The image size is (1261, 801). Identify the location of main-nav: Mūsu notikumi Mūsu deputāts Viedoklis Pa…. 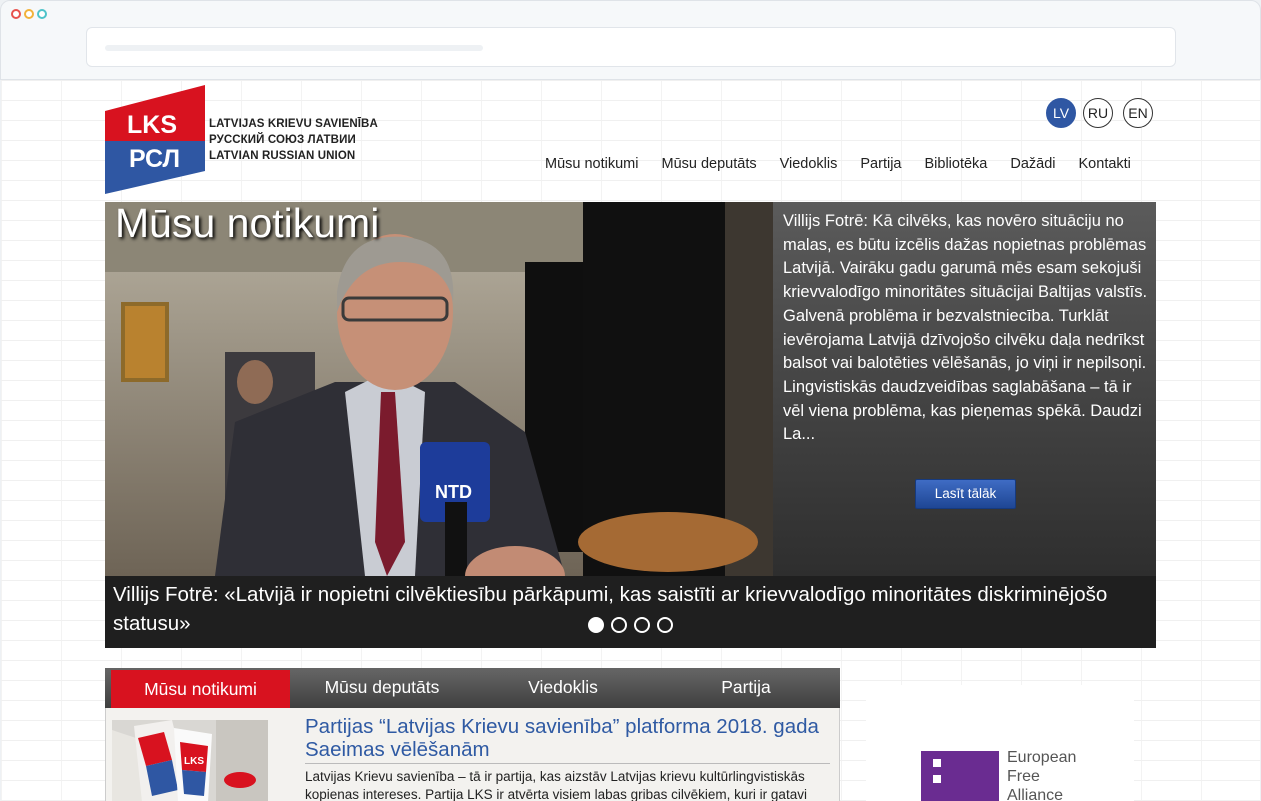
(838, 164).